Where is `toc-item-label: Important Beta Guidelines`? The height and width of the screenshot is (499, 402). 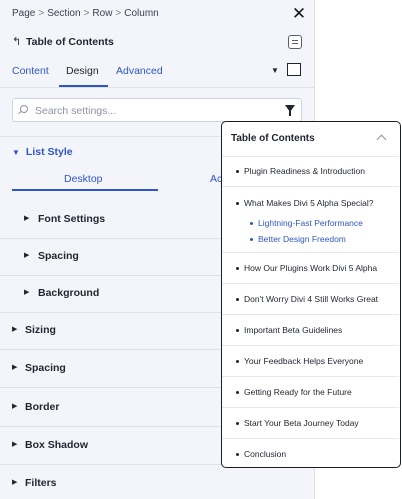
toc-item-label: Important Beta Guidelines is located at coordinates (293, 330).